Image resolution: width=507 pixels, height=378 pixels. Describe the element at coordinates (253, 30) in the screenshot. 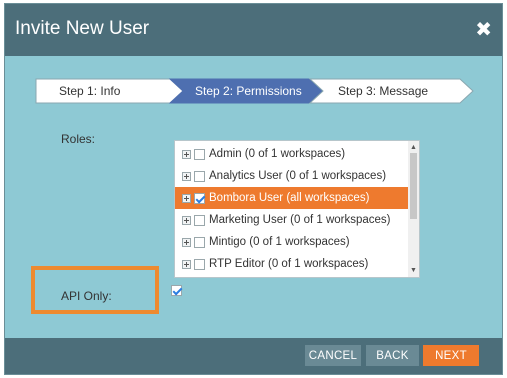

I see `dialog-titlebar: Invite New User ✖` at that location.